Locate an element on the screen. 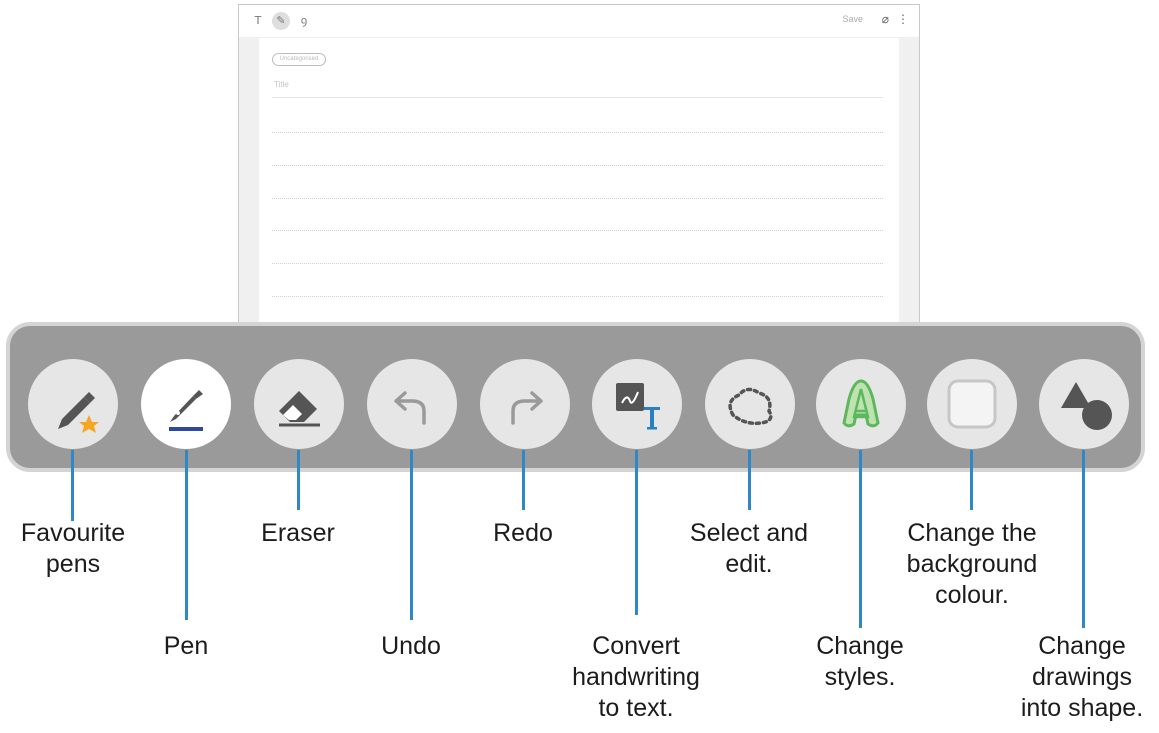 This screenshot has width=1159, height=733. pen-button is located at coordinates (186, 404).